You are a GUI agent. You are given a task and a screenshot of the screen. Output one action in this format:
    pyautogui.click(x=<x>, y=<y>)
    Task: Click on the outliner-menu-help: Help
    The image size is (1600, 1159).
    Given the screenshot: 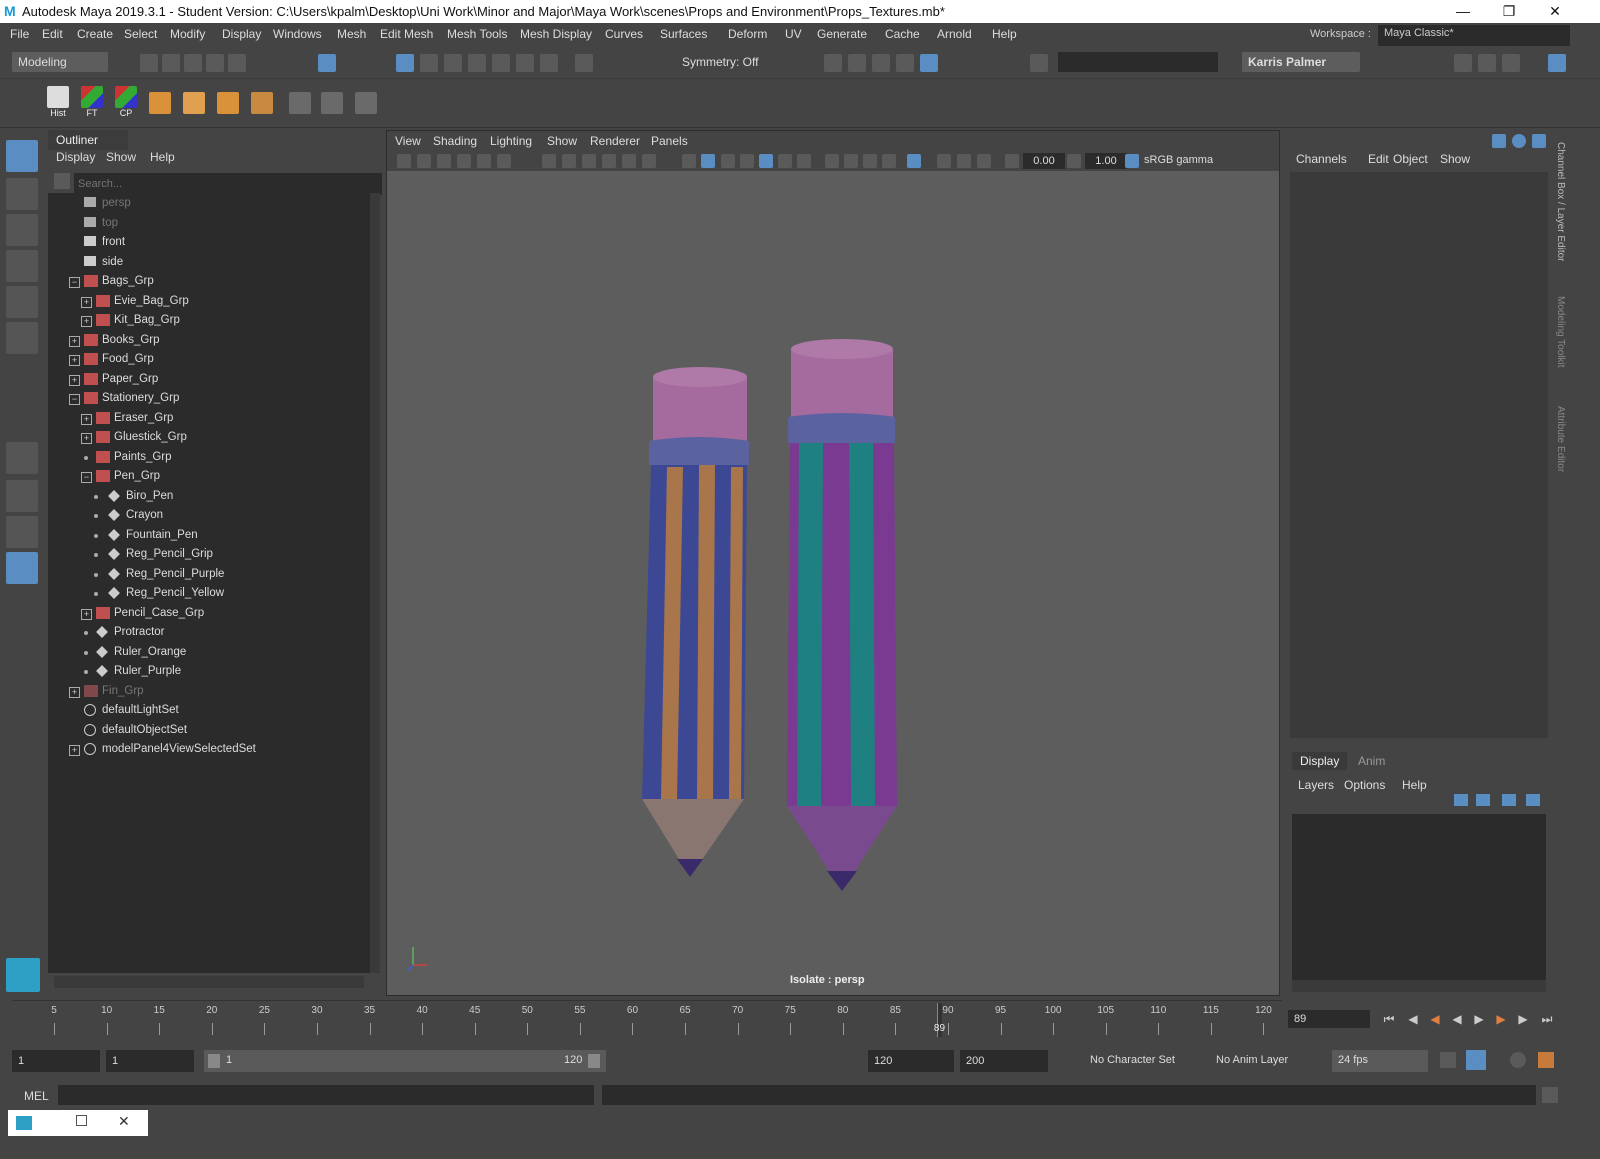 What is the action you would take?
    pyautogui.click(x=162, y=157)
    